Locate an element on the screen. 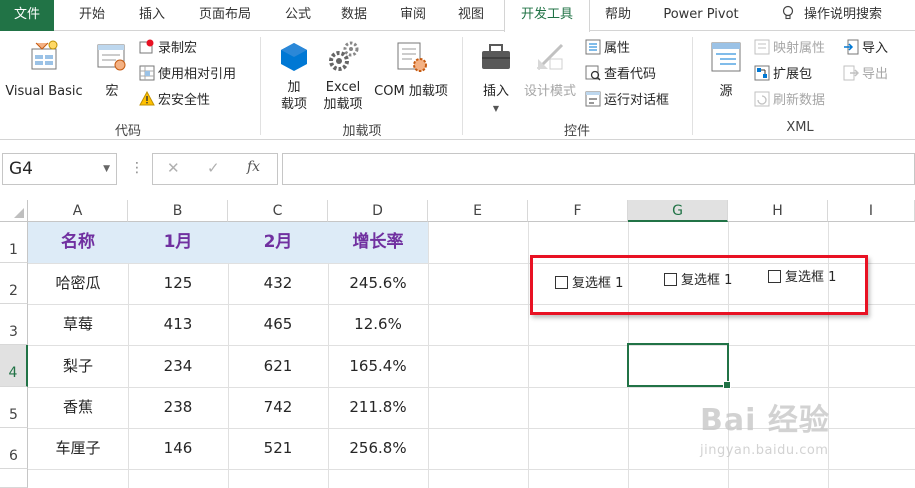 This screenshot has height=488, width=915. xml-source-button: 源 is located at coordinates (726, 69).